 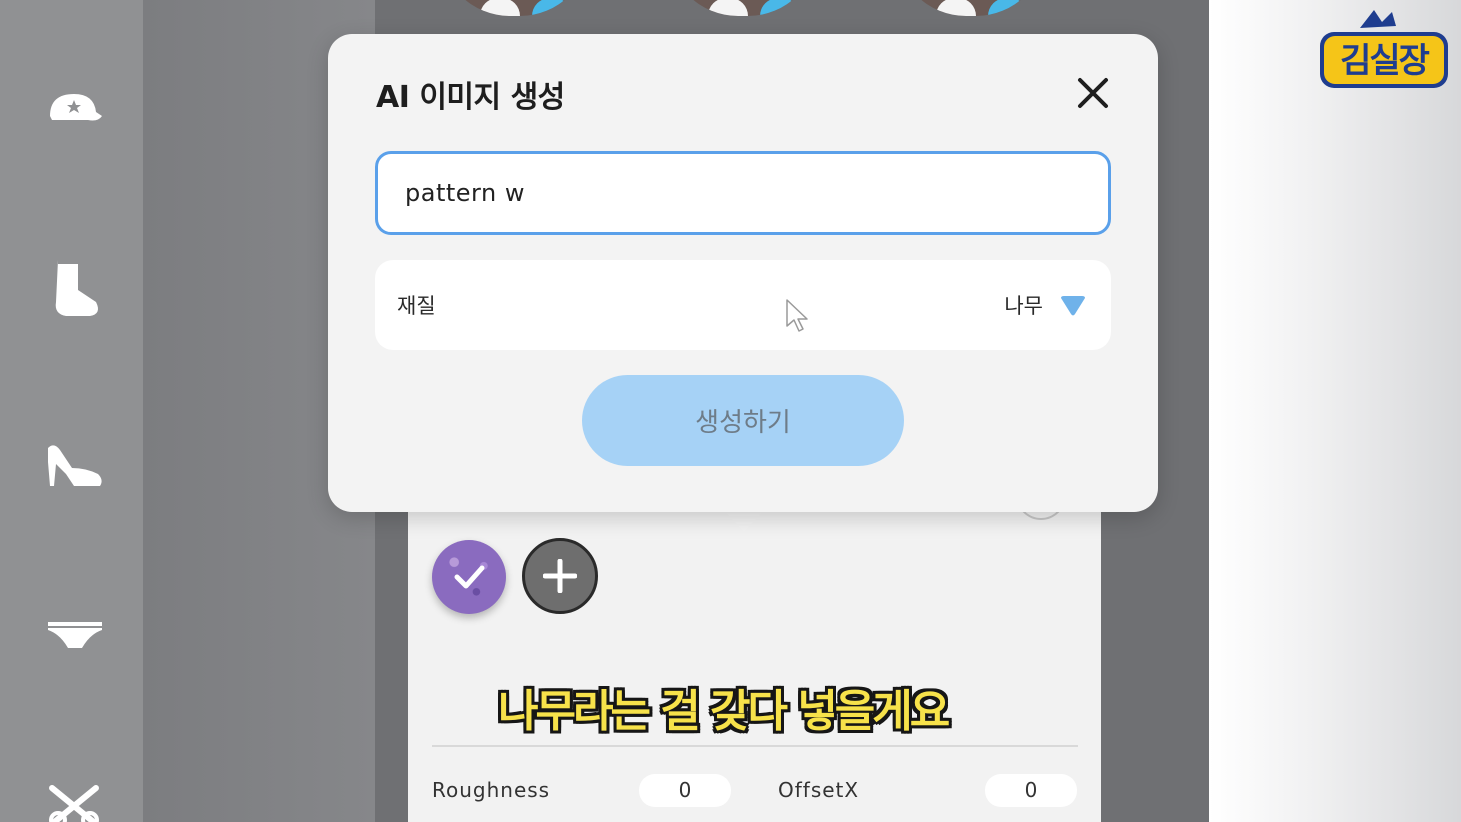 I want to click on underwear-icon, so click(x=74, y=638).